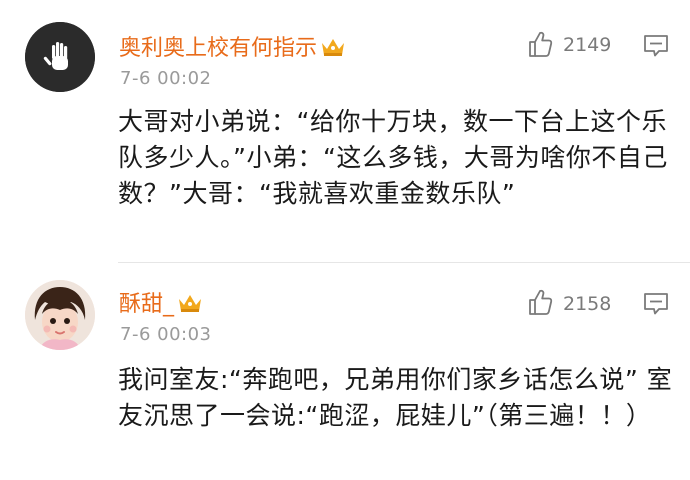 The image size is (690, 480). What do you see at coordinates (146, 304) in the screenshot?
I see `username-text: 酥甜_` at bounding box center [146, 304].